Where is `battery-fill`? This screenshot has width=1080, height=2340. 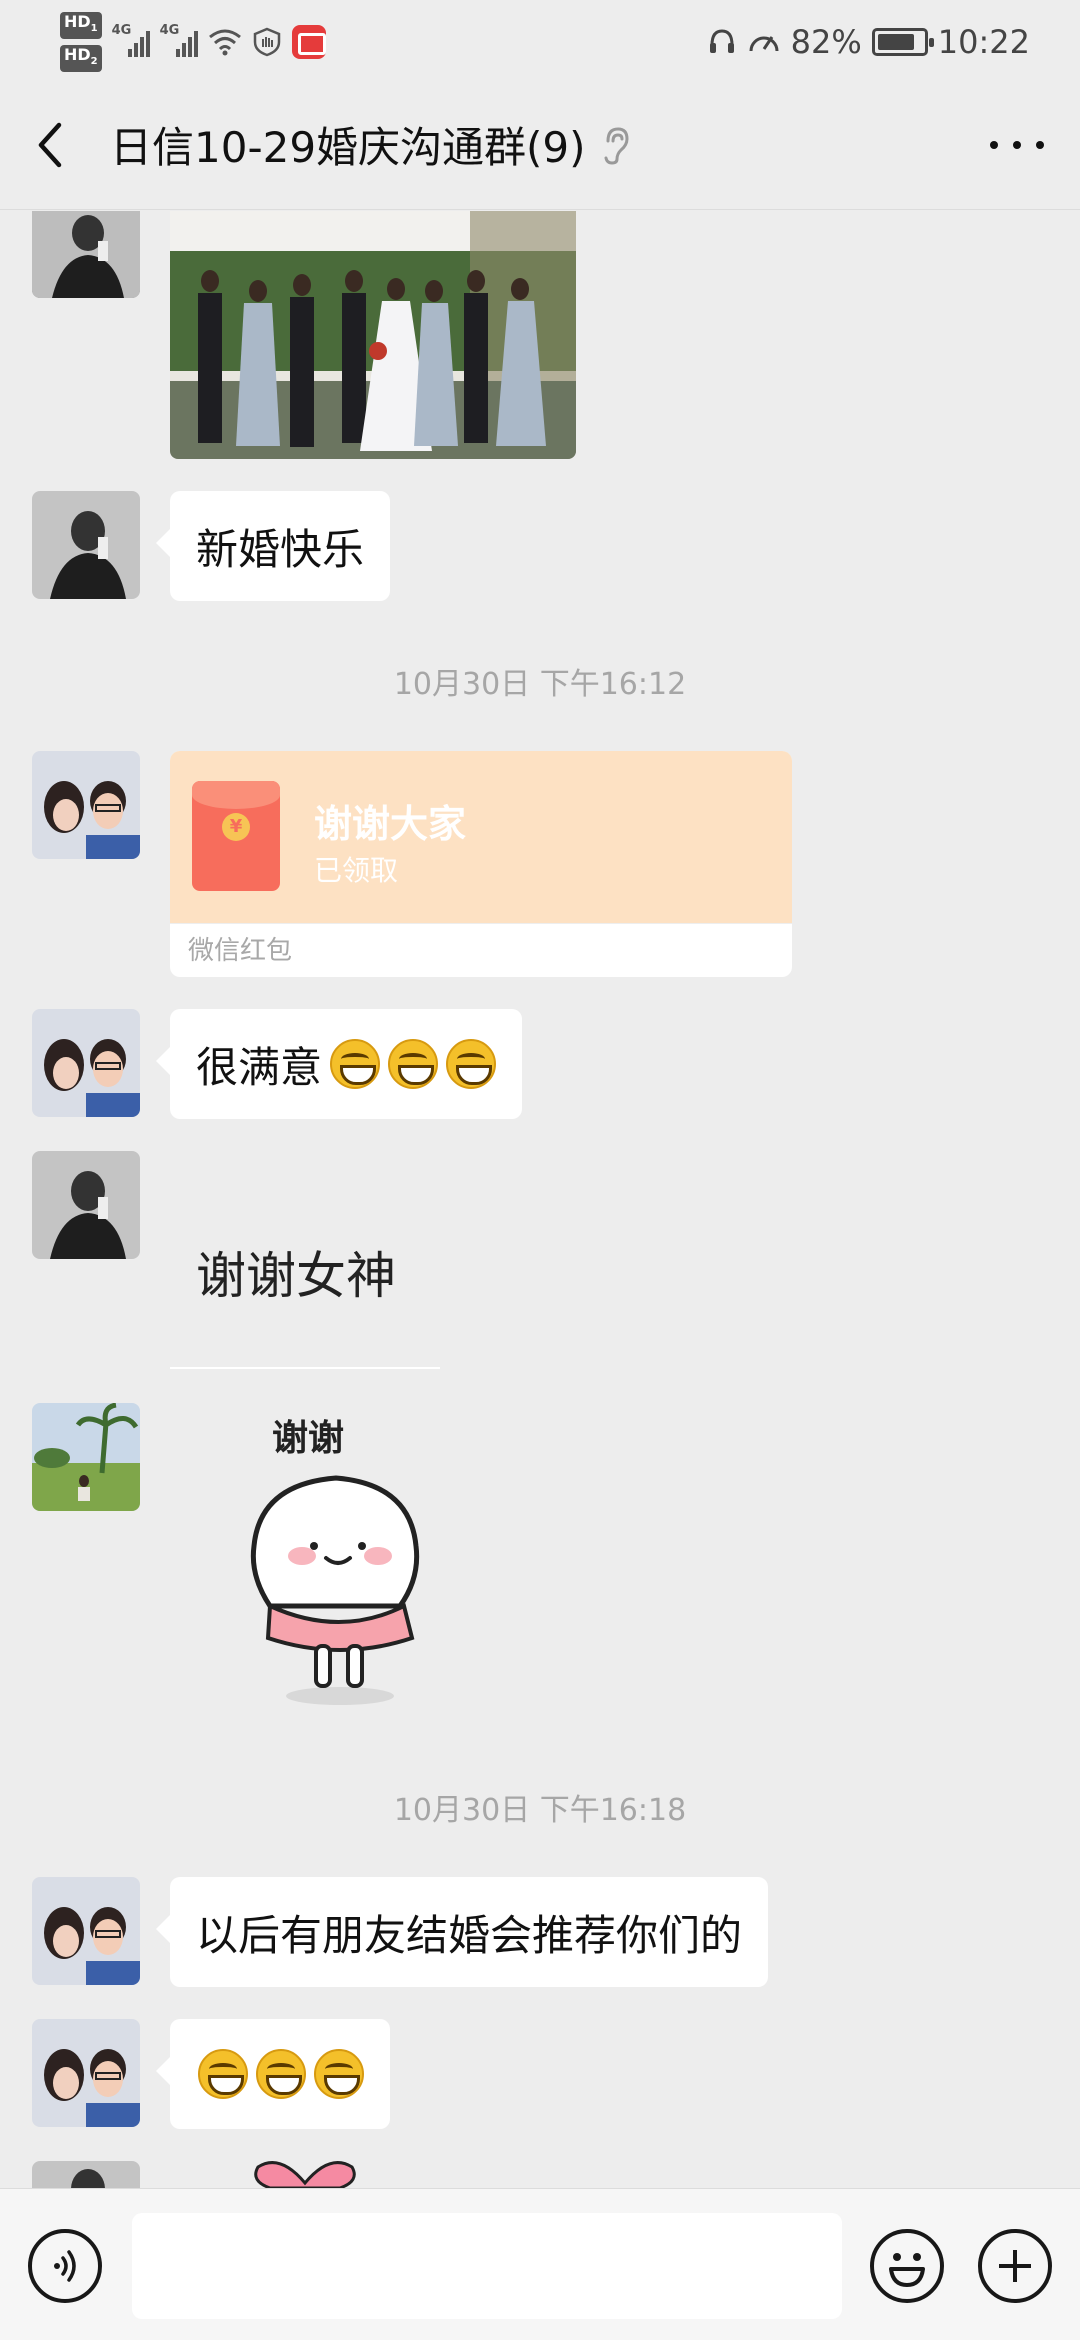
battery-fill is located at coordinates (895, 42).